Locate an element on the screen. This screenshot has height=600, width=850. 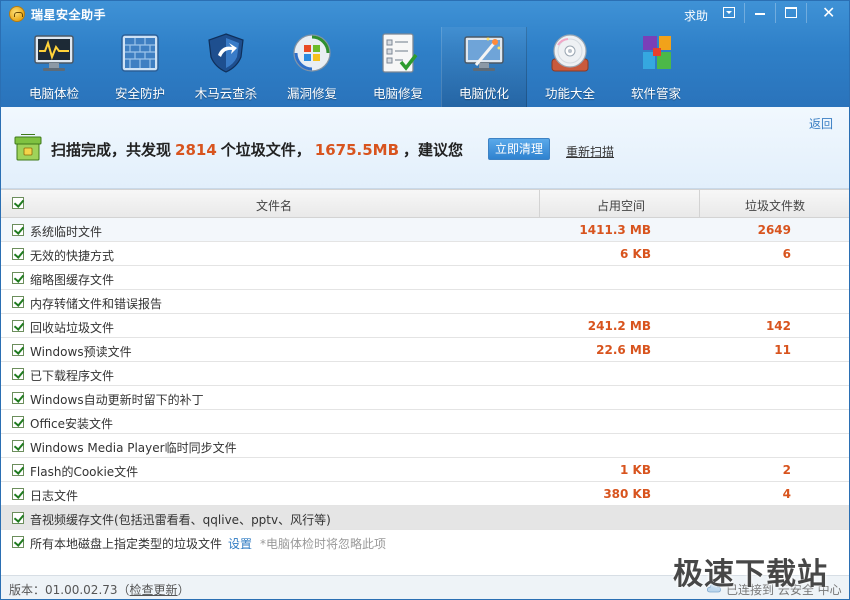
main-toolbar: 电脑体检 安全防护 木马云查杀 漏洞修复 电脑修复 电脑优化 功能大全 软件管家 is located at coordinates (425, 67).